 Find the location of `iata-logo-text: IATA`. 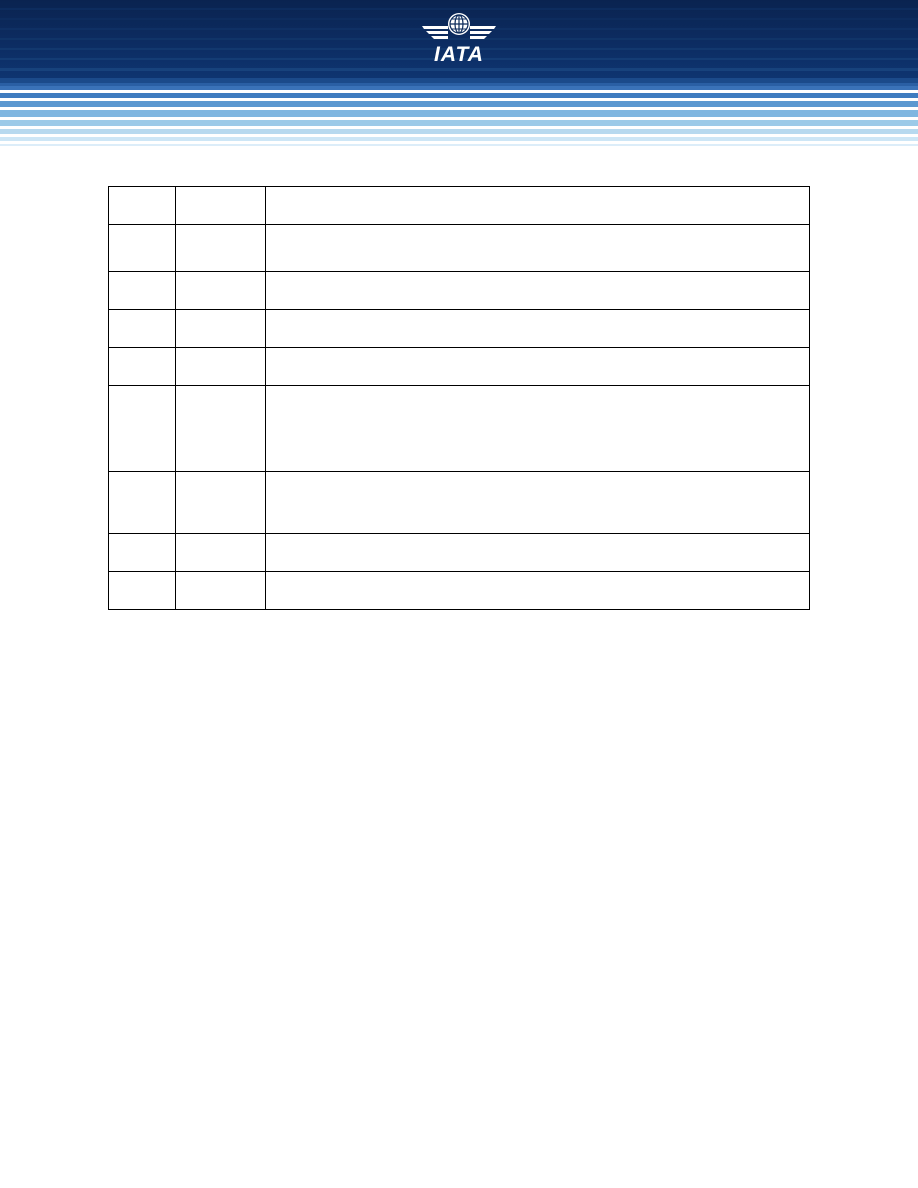

iata-logo-text: IATA is located at coordinates (459, 54).